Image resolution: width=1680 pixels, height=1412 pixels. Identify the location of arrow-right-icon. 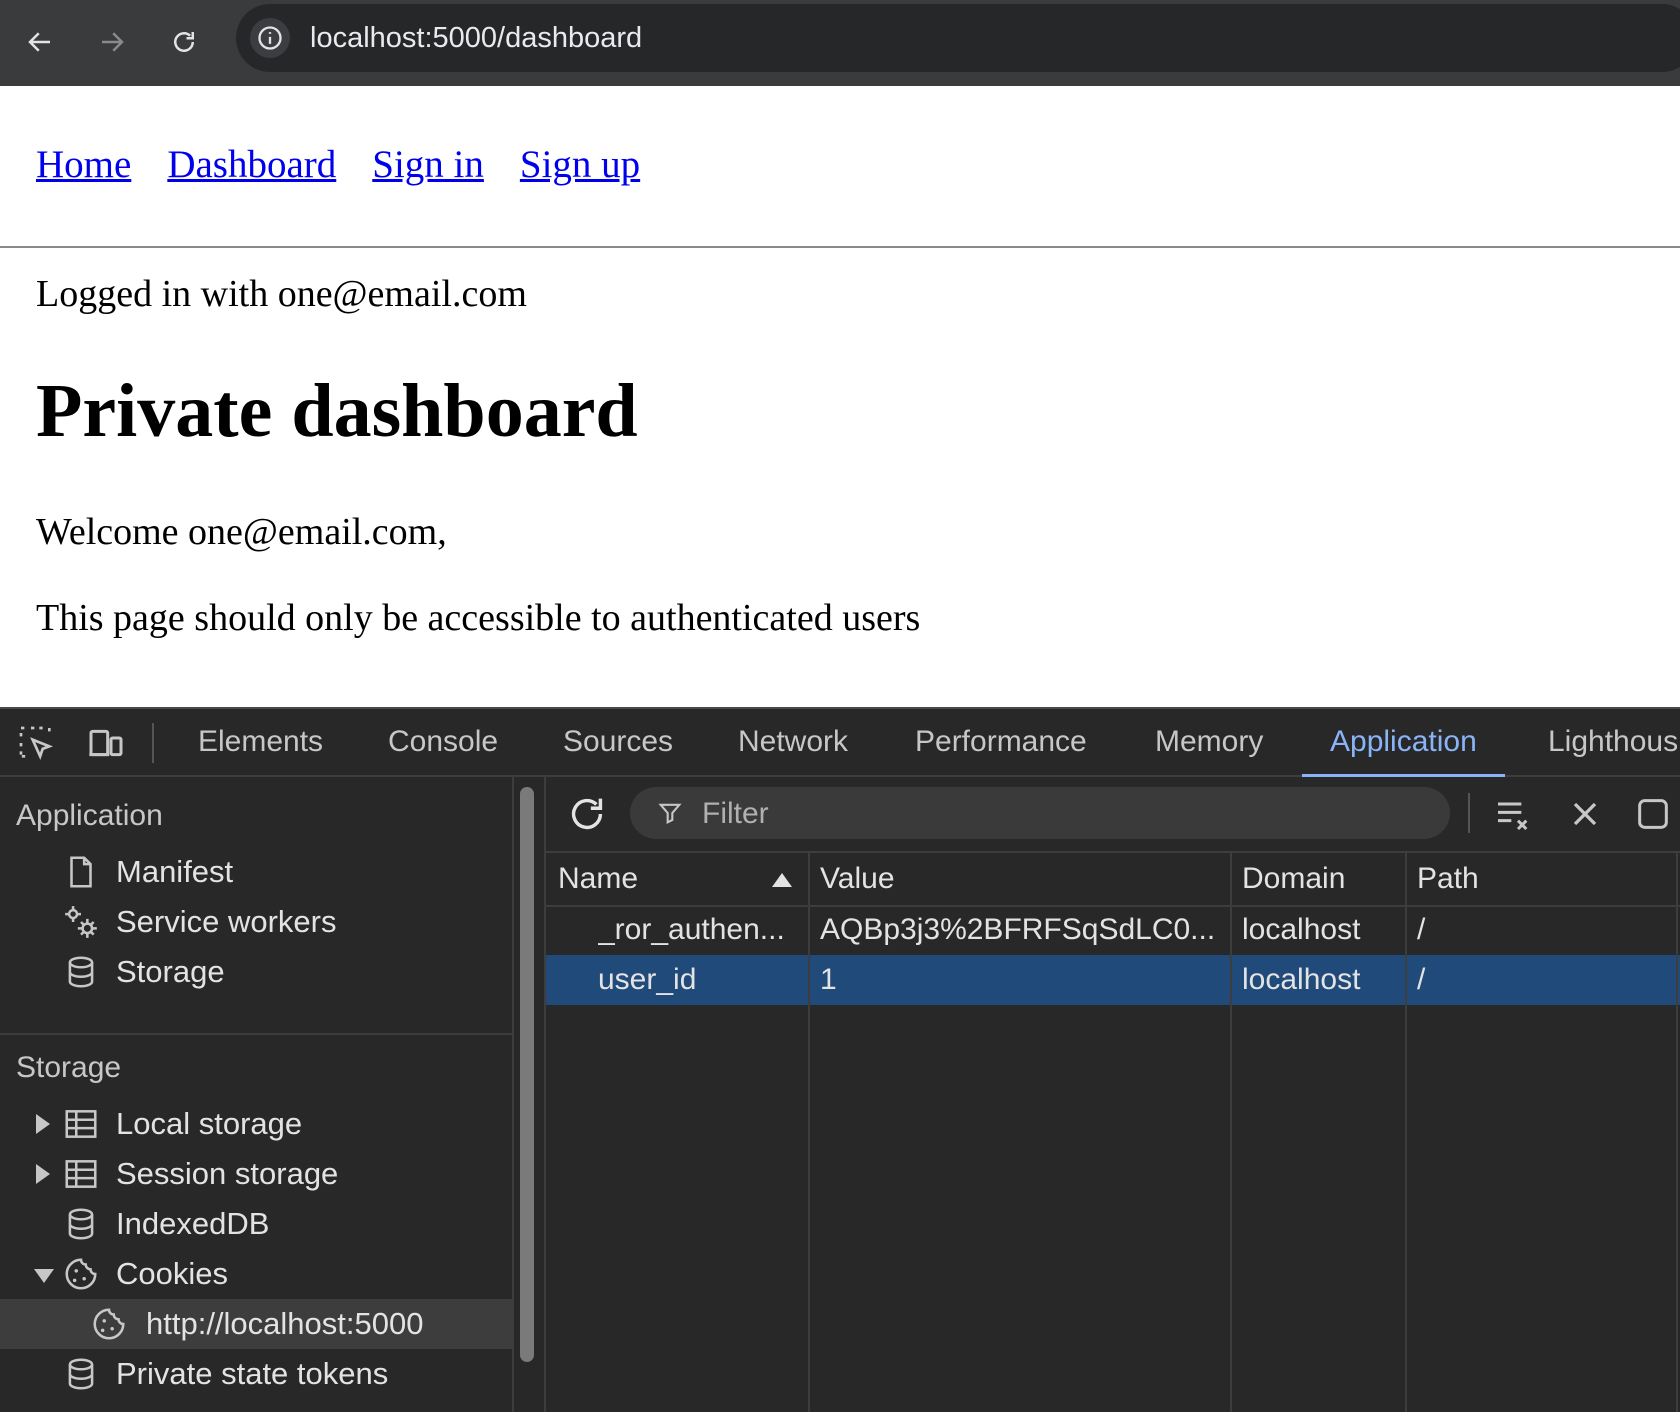
(113, 42).